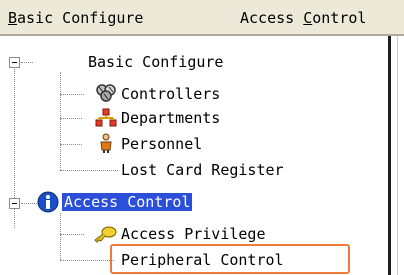 The image size is (404, 275). What do you see at coordinates (71, 144) in the screenshot?
I see `tree-connector-h4` at bounding box center [71, 144].